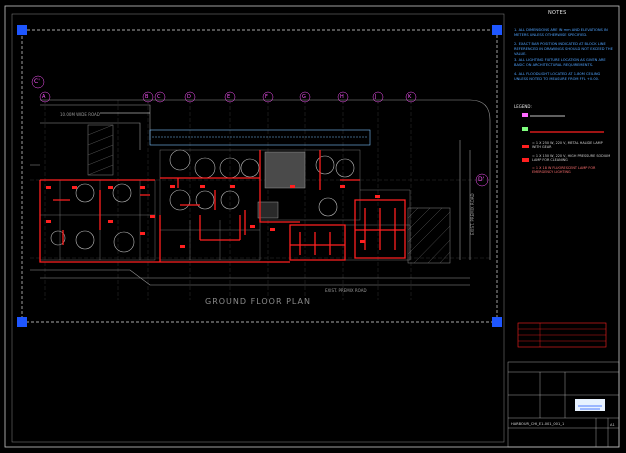 The height and width of the screenshot is (453, 626). Describe the element at coordinates (37, 81) in the screenshot. I see `grid-label-left: C'` at that location.